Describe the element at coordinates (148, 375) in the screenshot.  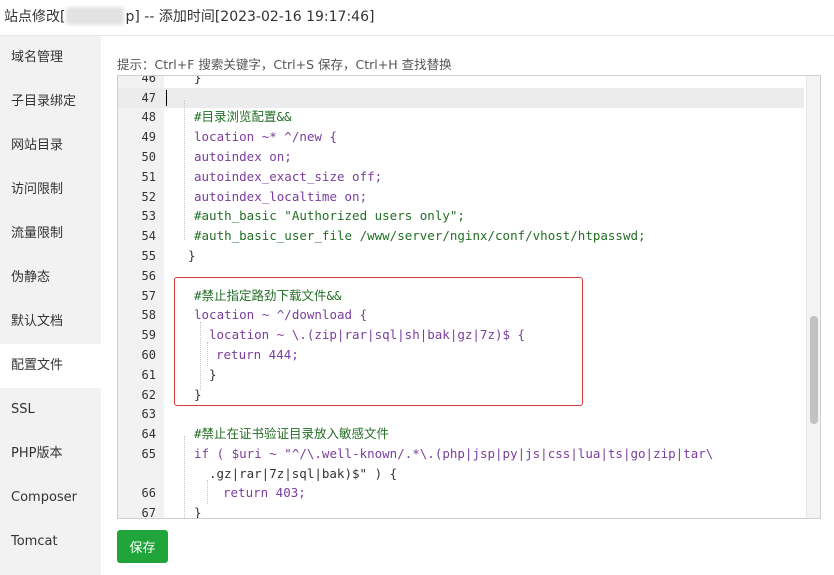
I see `line-number: 61` at that location.